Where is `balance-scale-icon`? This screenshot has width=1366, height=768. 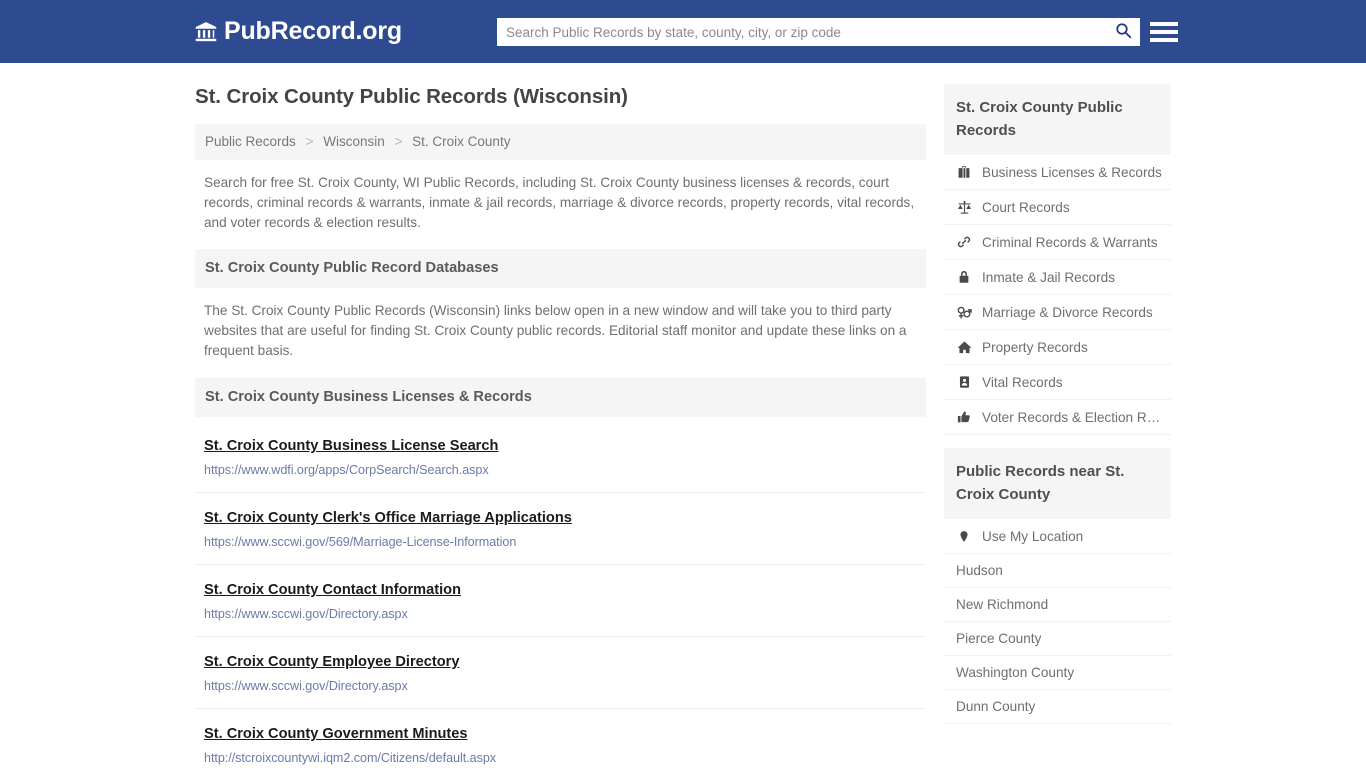
balance-scale-icon is located at coordinates (964, 207).